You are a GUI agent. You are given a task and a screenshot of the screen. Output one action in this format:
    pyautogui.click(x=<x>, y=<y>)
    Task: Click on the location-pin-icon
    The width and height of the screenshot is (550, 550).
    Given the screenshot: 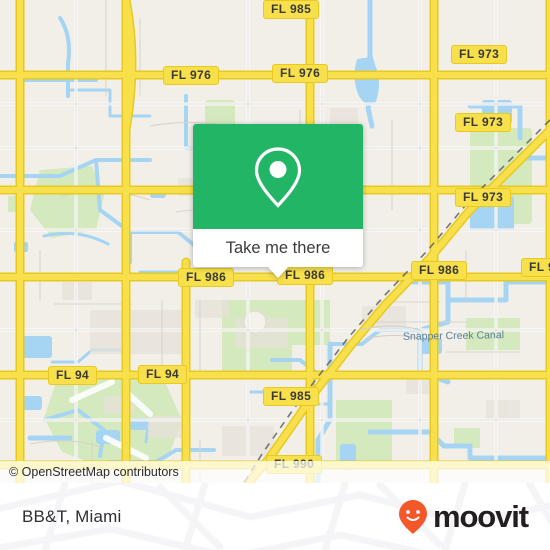 What is the action you would take?
    pyautogui.click(x=278, y=177)
    